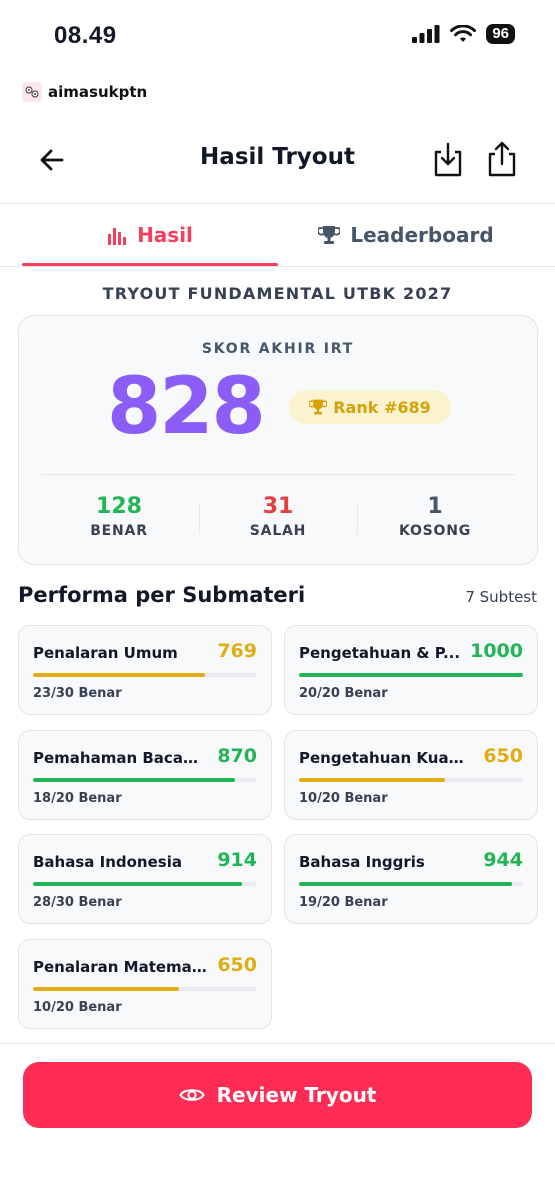  I want to click on stat-salah-label: SALAH, so click(278, 531).